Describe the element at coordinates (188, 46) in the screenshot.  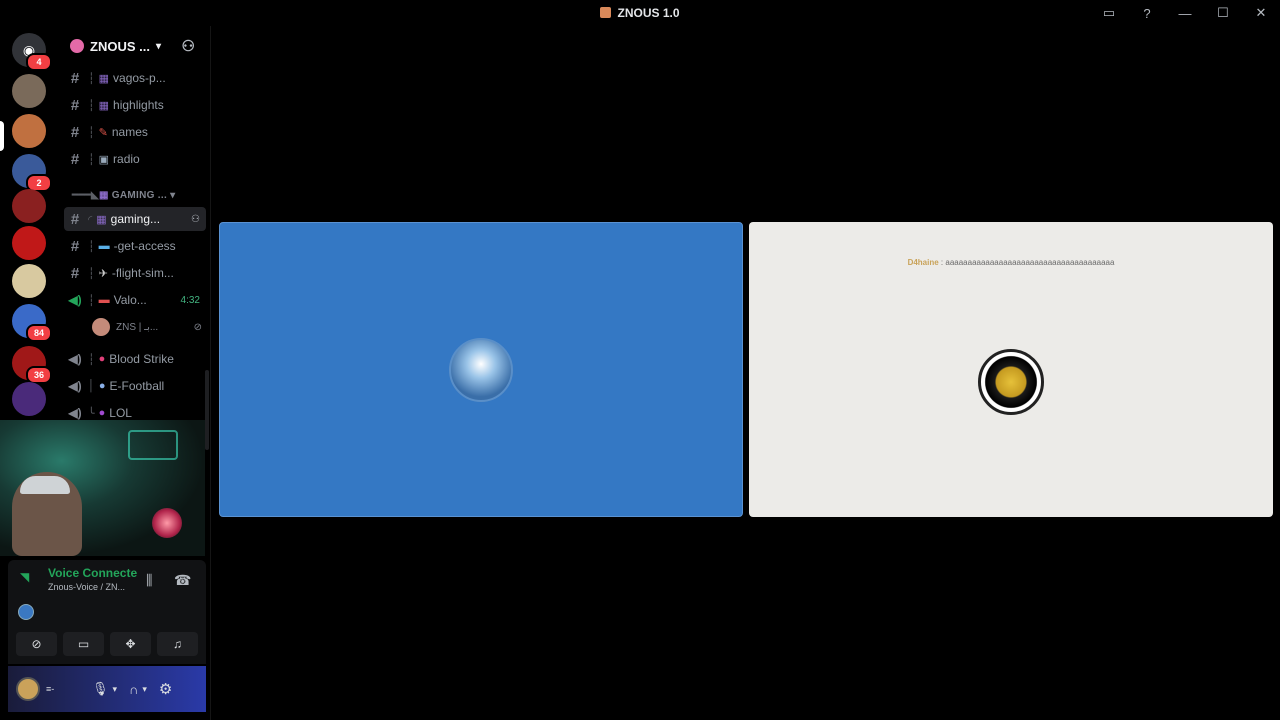
I see `invite-people-icon: ⚇` at that location.